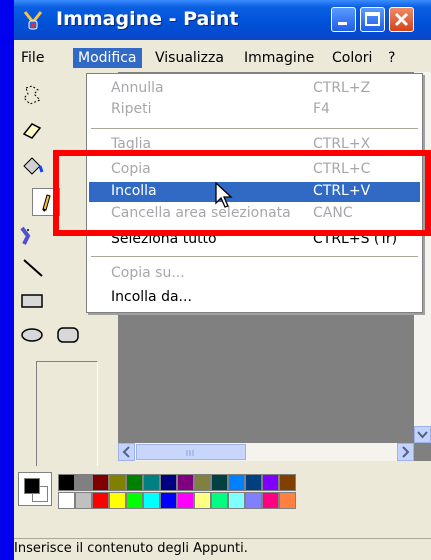  What do you see at coordinates (279, 58) in the screenshot?
I see `menu-immagine: Immagine` at bounding box center [279, 58].